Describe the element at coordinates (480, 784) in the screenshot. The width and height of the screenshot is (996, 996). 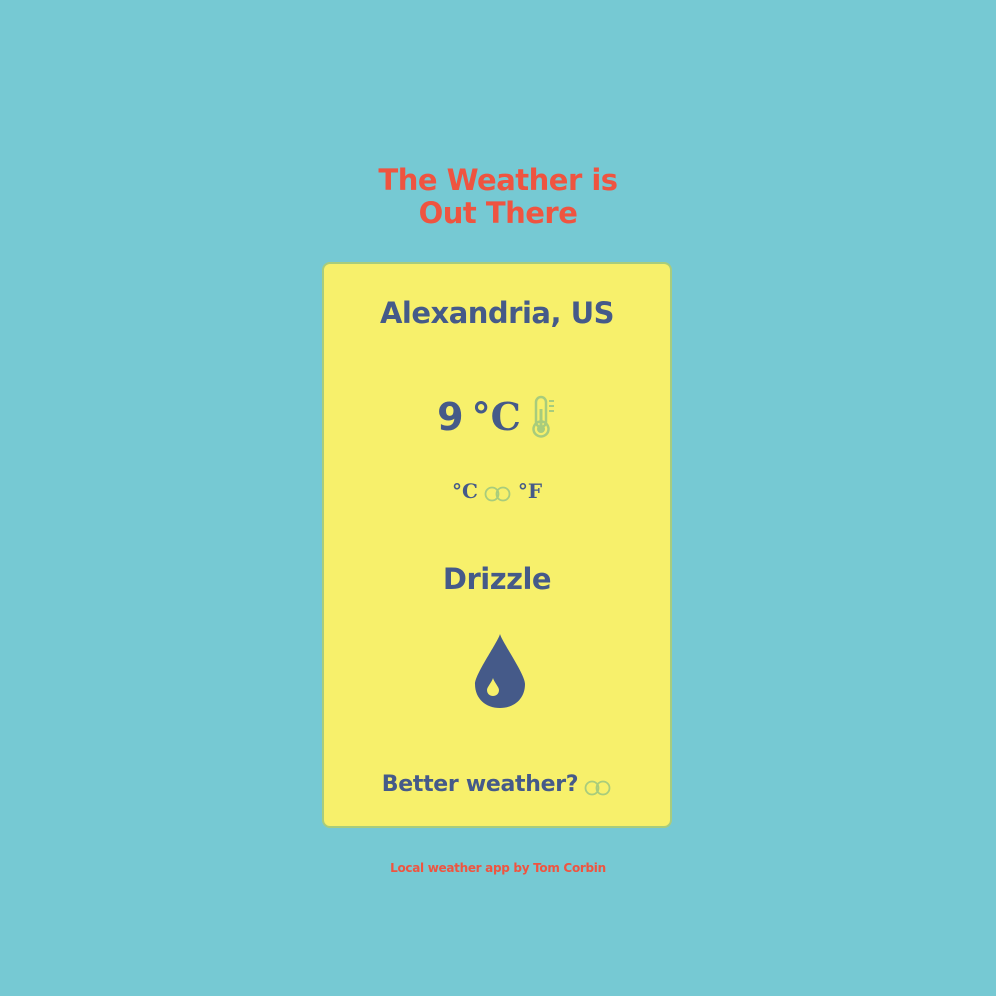
I see `better-weather-label: Better weather?` at that location.